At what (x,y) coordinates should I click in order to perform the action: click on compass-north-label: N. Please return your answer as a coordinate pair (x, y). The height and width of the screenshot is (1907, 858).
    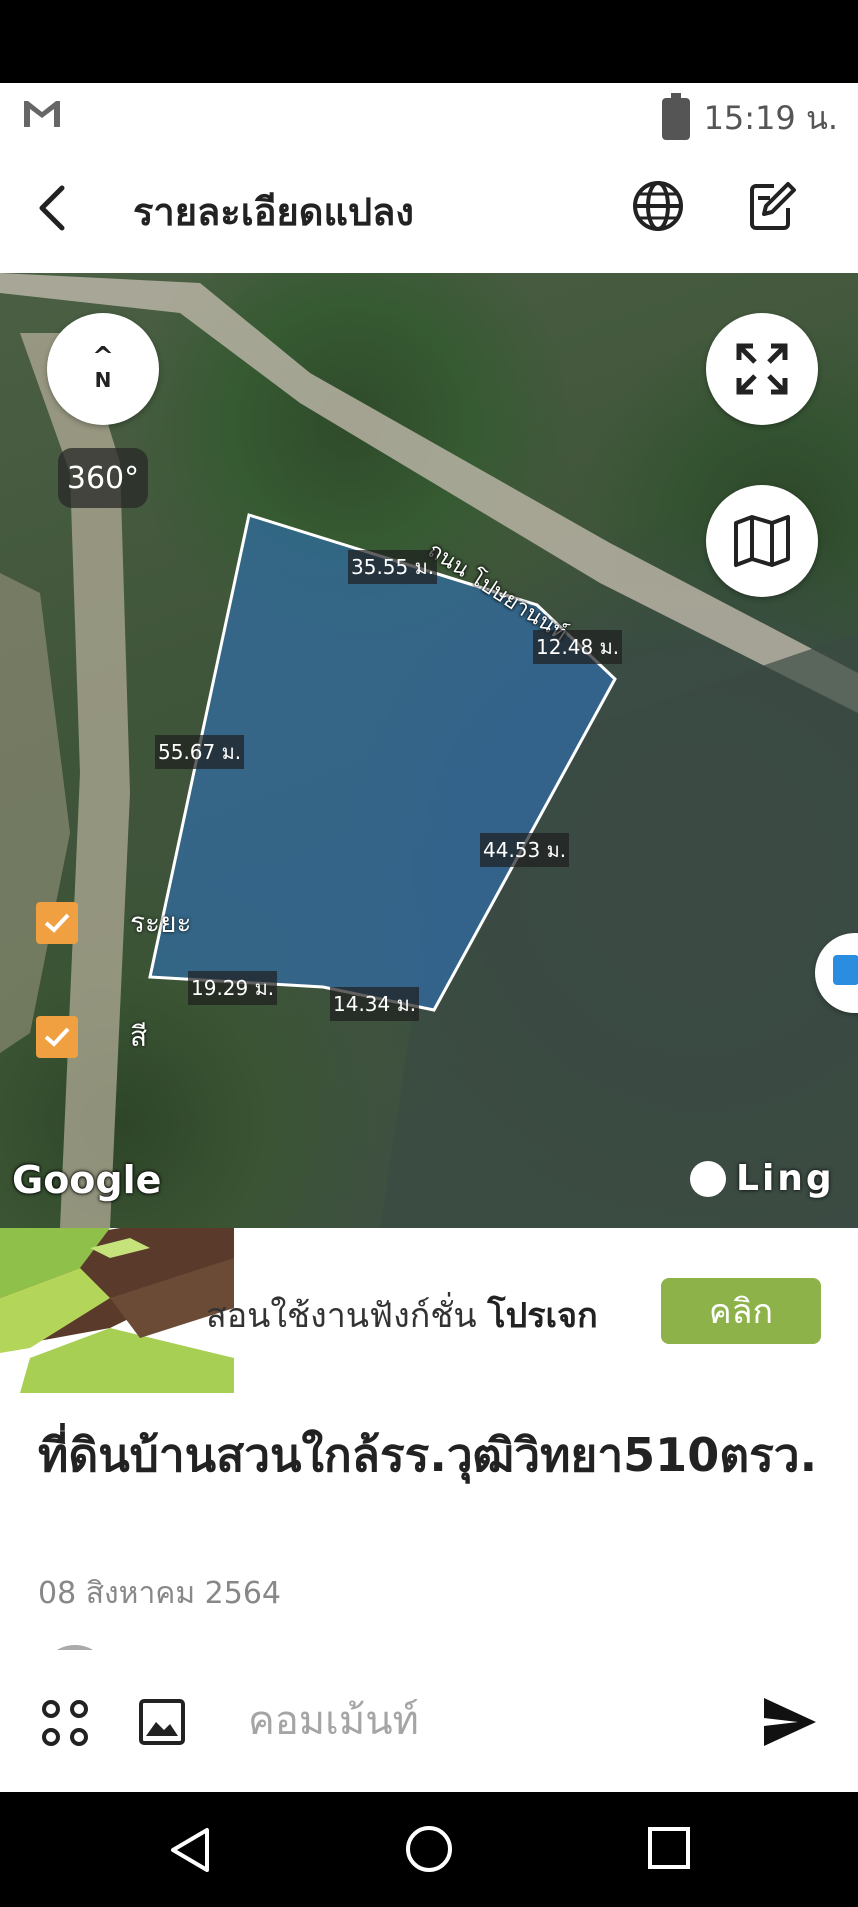
    Looking at the image, I should click on (103, 380).